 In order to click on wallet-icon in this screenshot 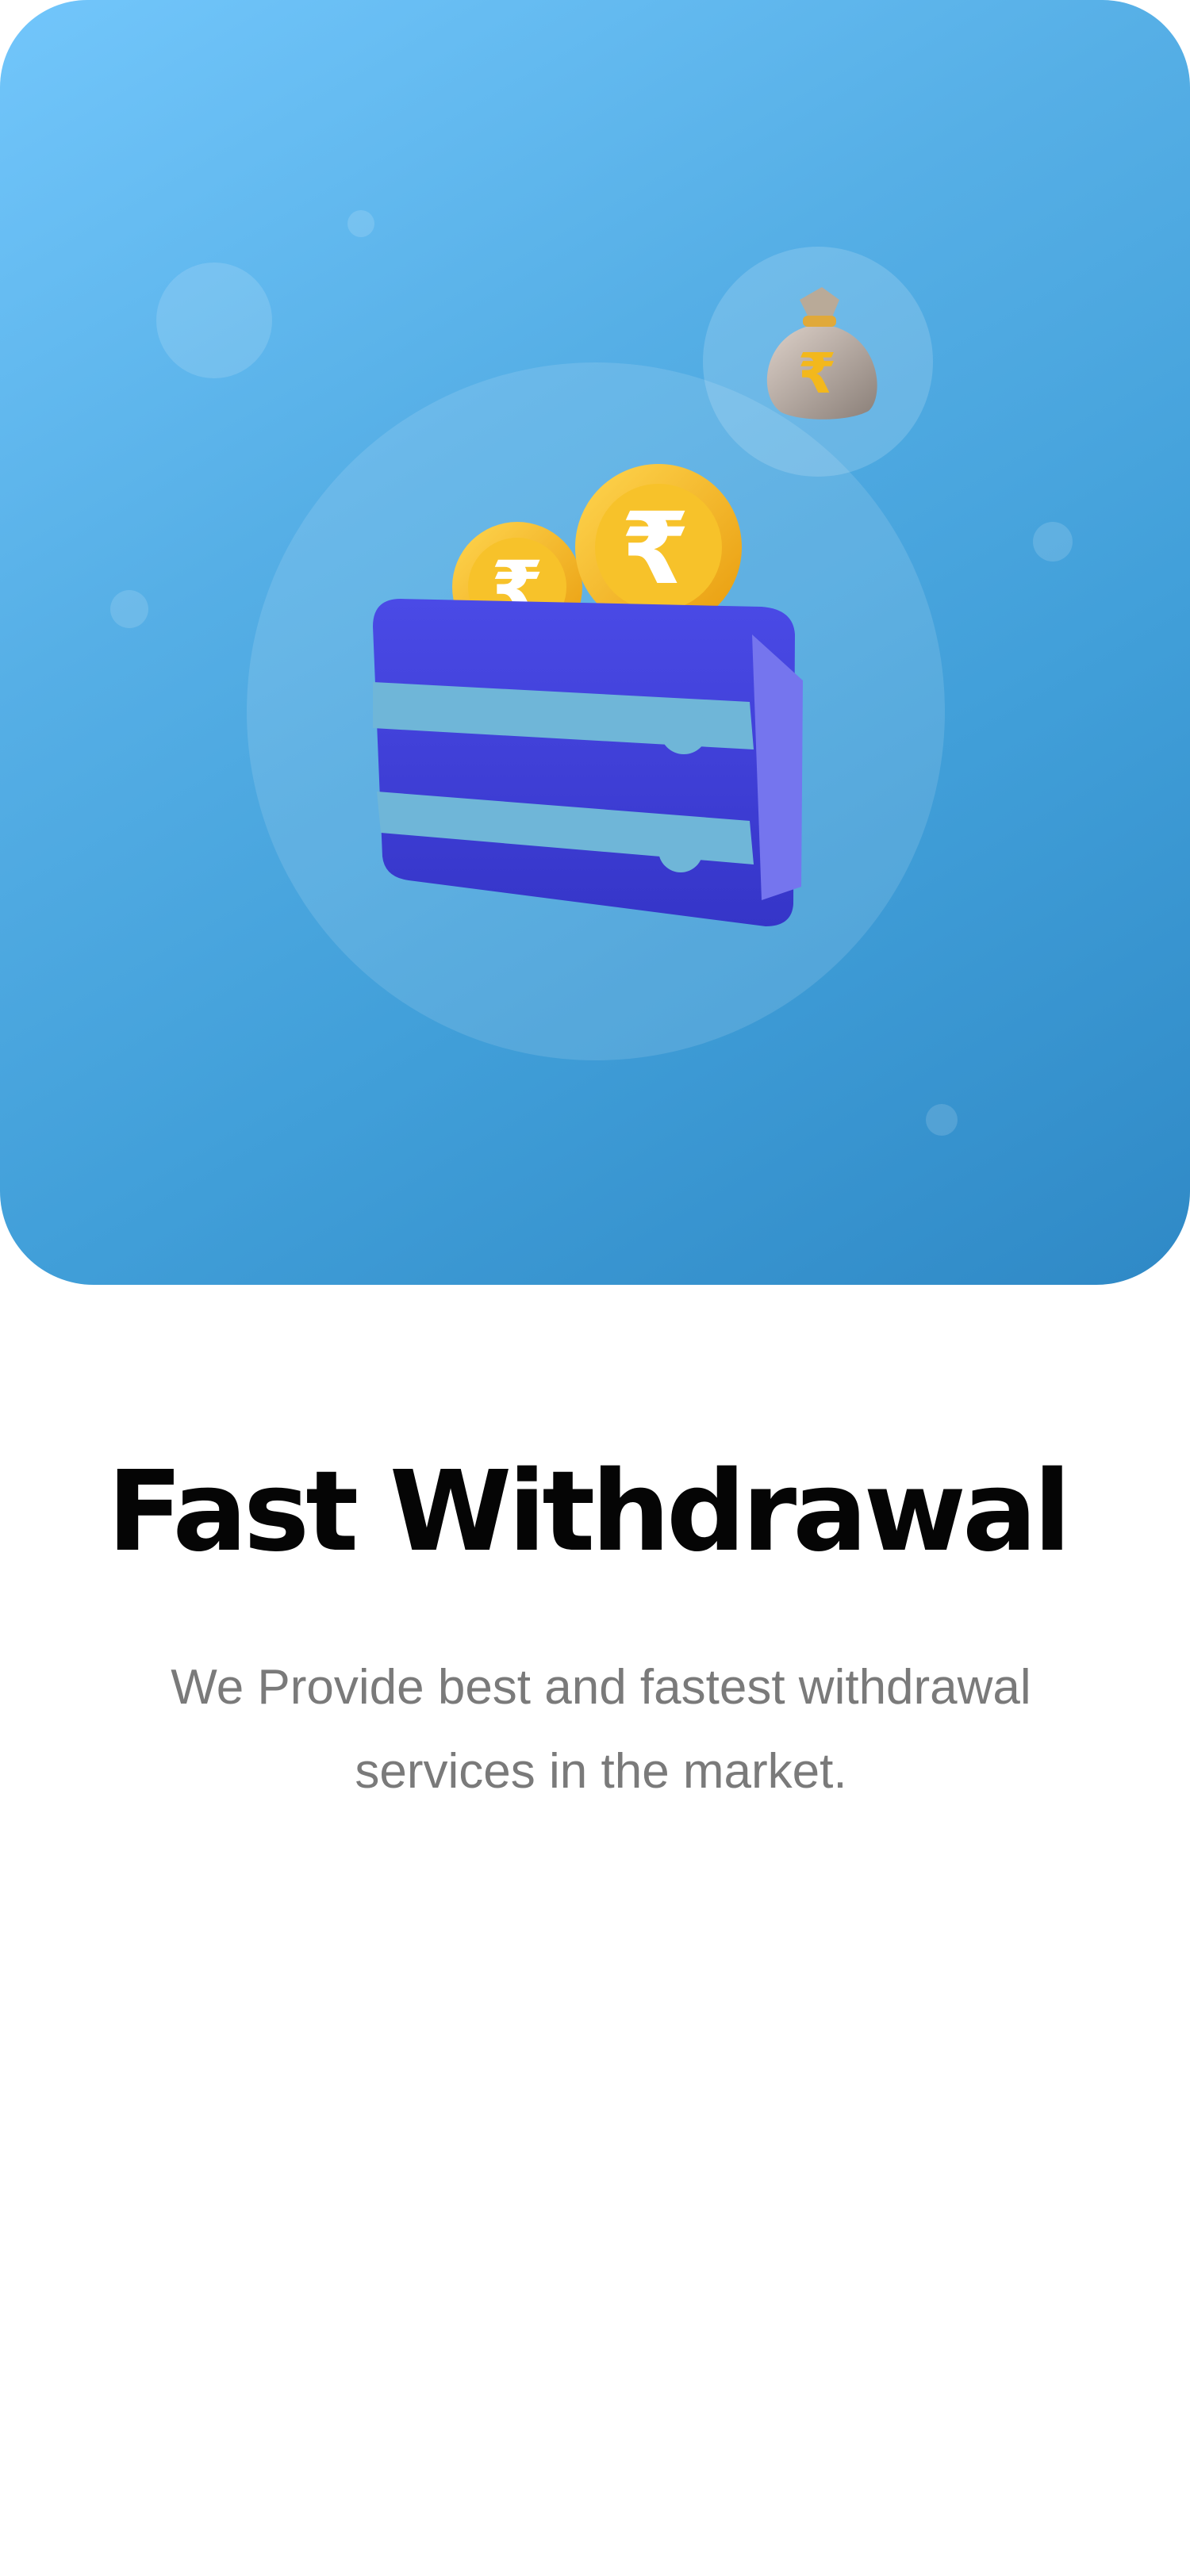, I will do `click(588, 762)`.